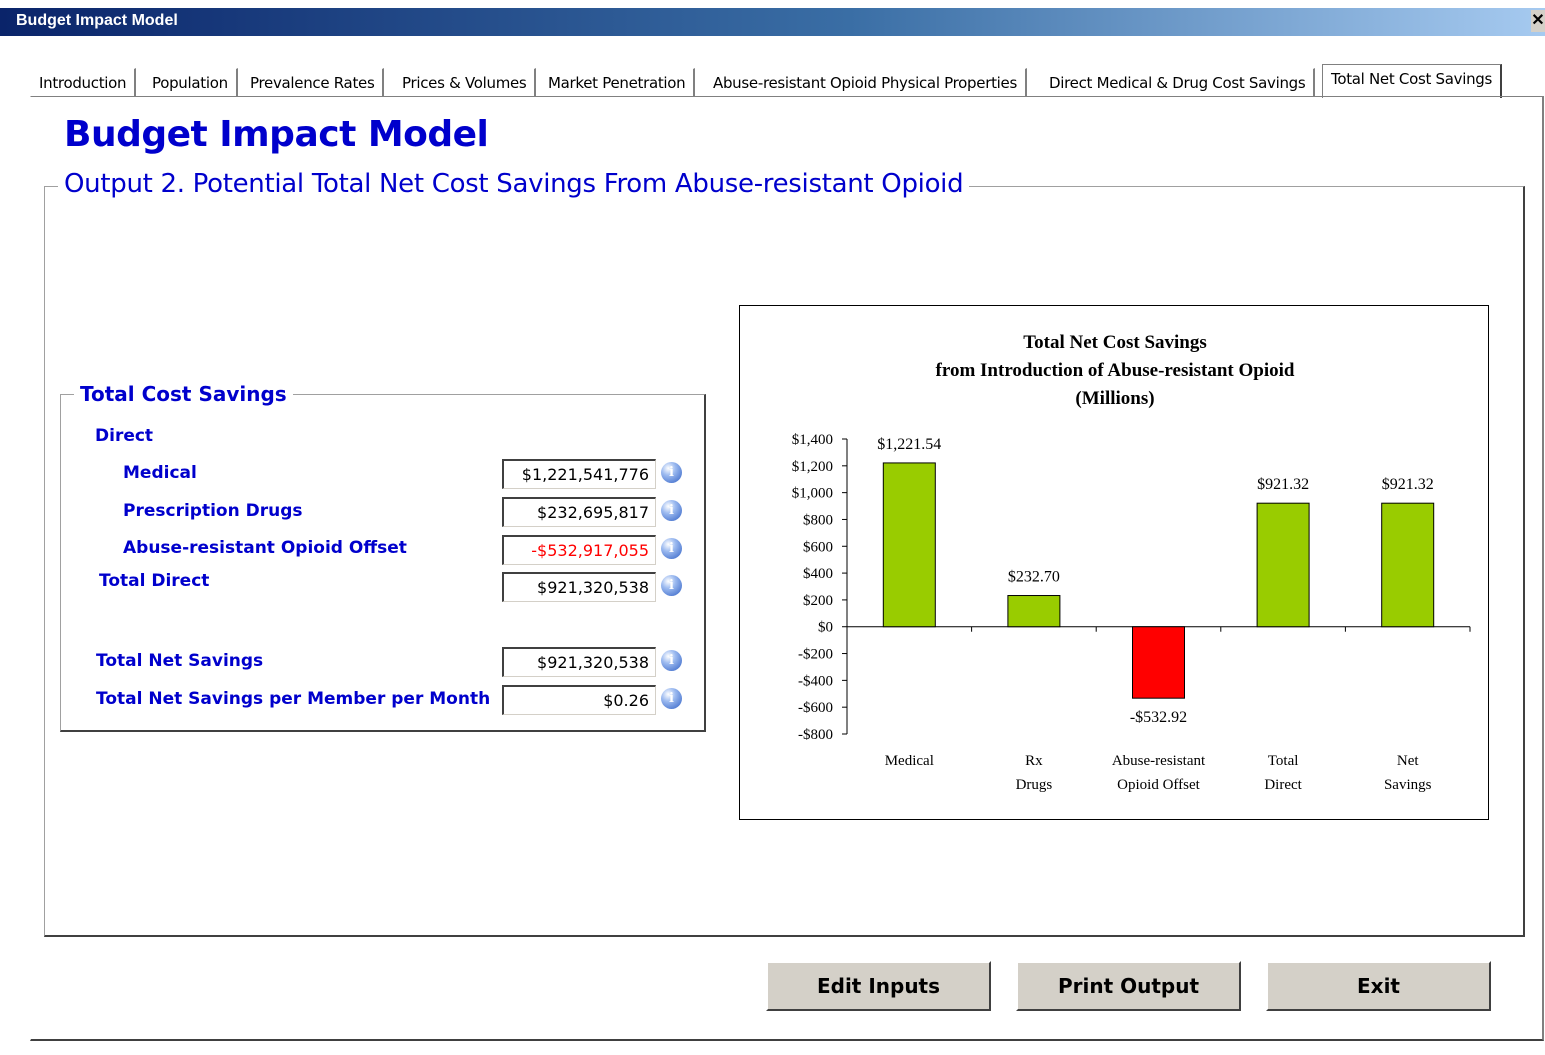 The height and width of the screenshot is (1055, 1545). Describe the element at coordinates (1158, 717) in the screenshot. I see `bar-value-label: -$532.92` at that location.